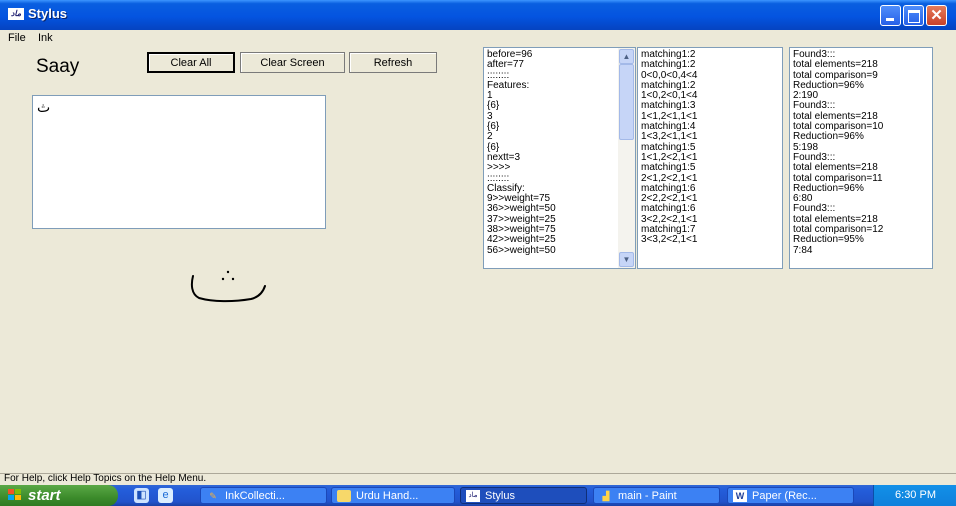 The image size is (956, 506). Describe the element at coordinates (861, 250) in the screenshot. I see `list-item: 7:84` at that location.